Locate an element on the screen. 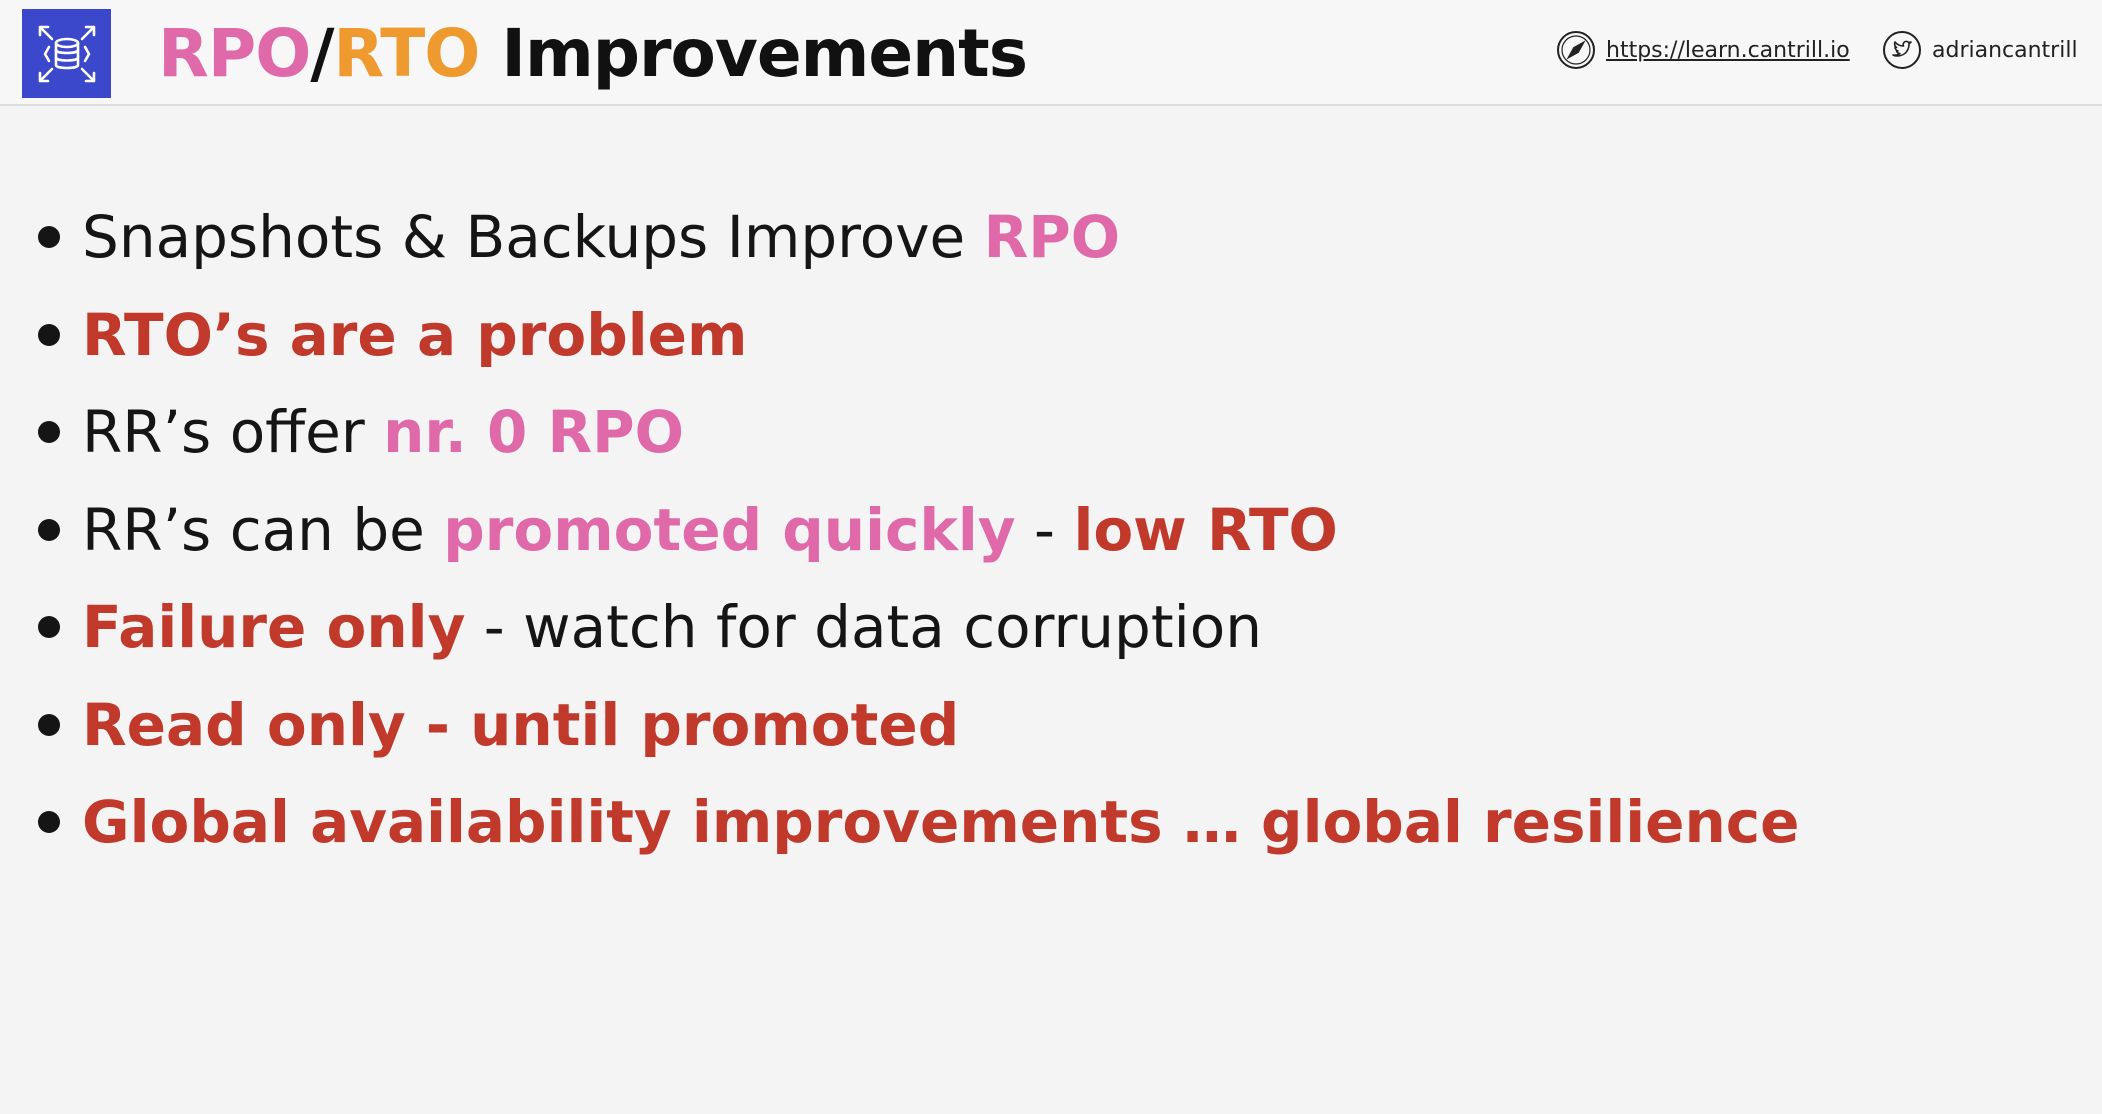 Image resolution: width=2102 pixels, height=1114 pixels. page-title: RPO/RTO Improvements is located at coordinates (593, 54).